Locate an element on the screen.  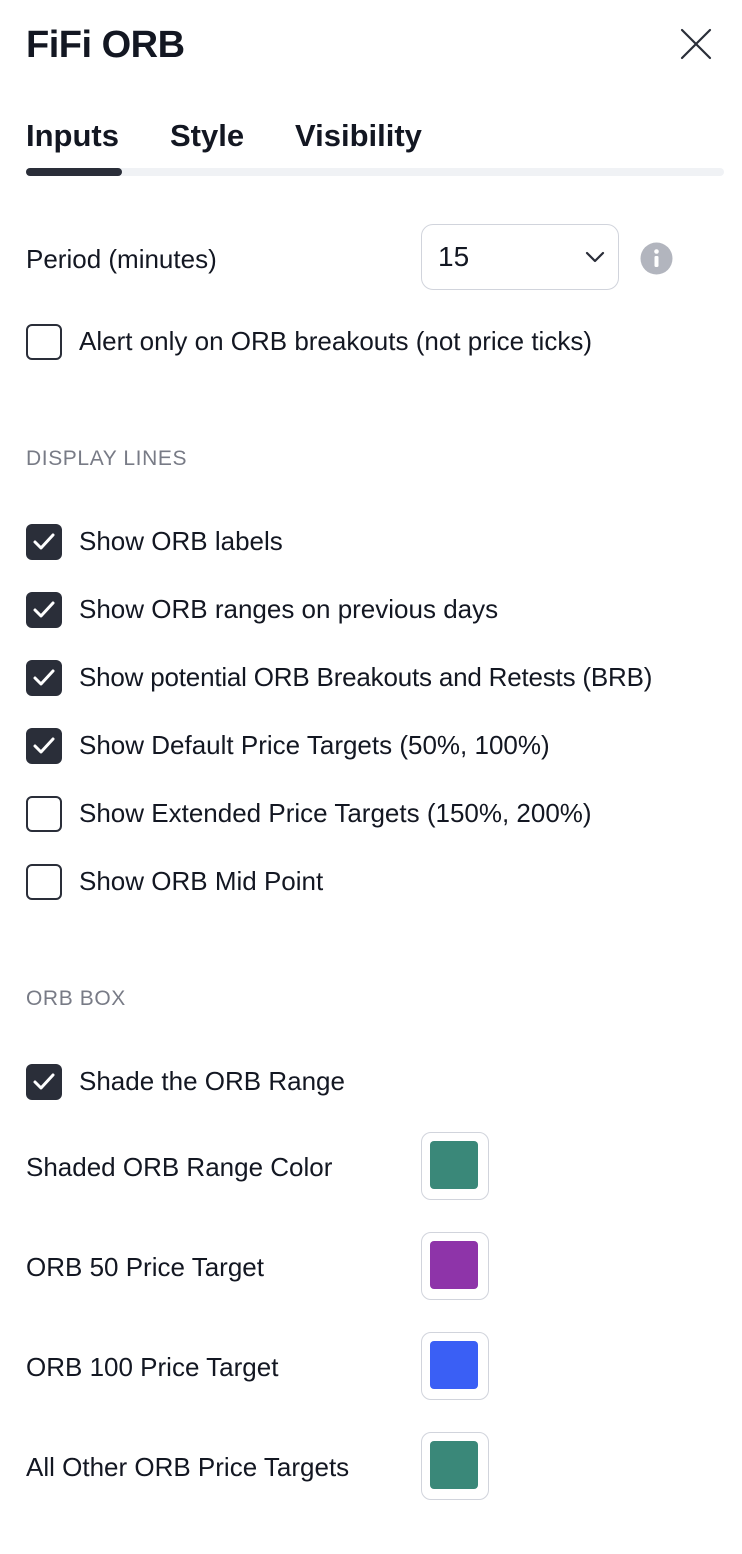
other-targets-color-label: All Other ORB Price Targets is located at coordinates (188, 1467).